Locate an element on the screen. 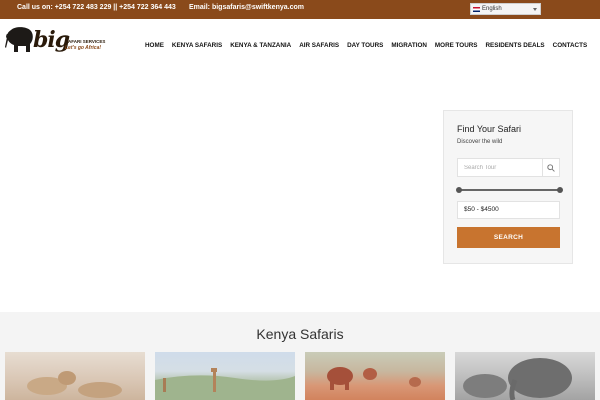  tour-search-box is located at coordinates (508, 167).